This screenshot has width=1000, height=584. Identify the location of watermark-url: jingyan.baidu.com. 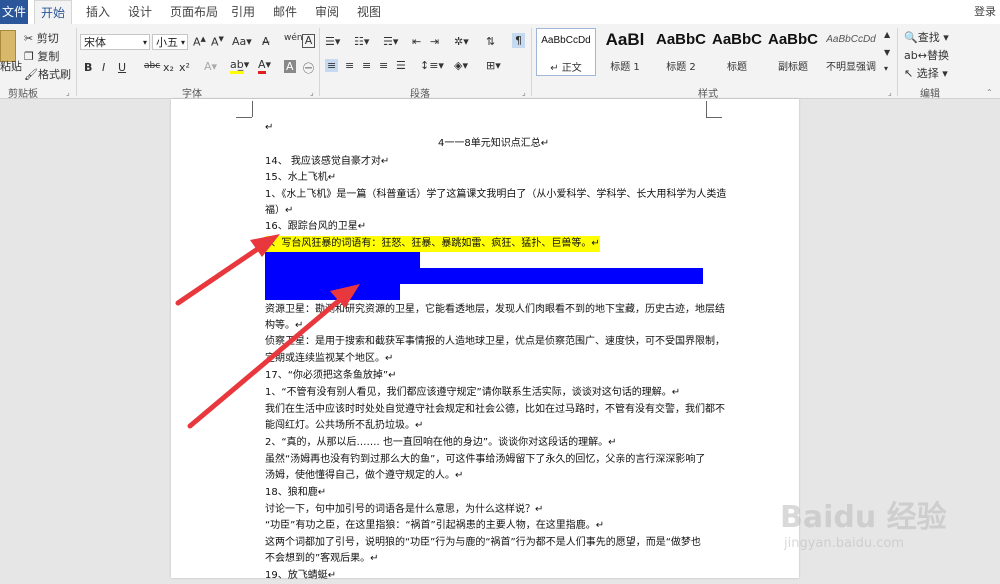
(844, 543).